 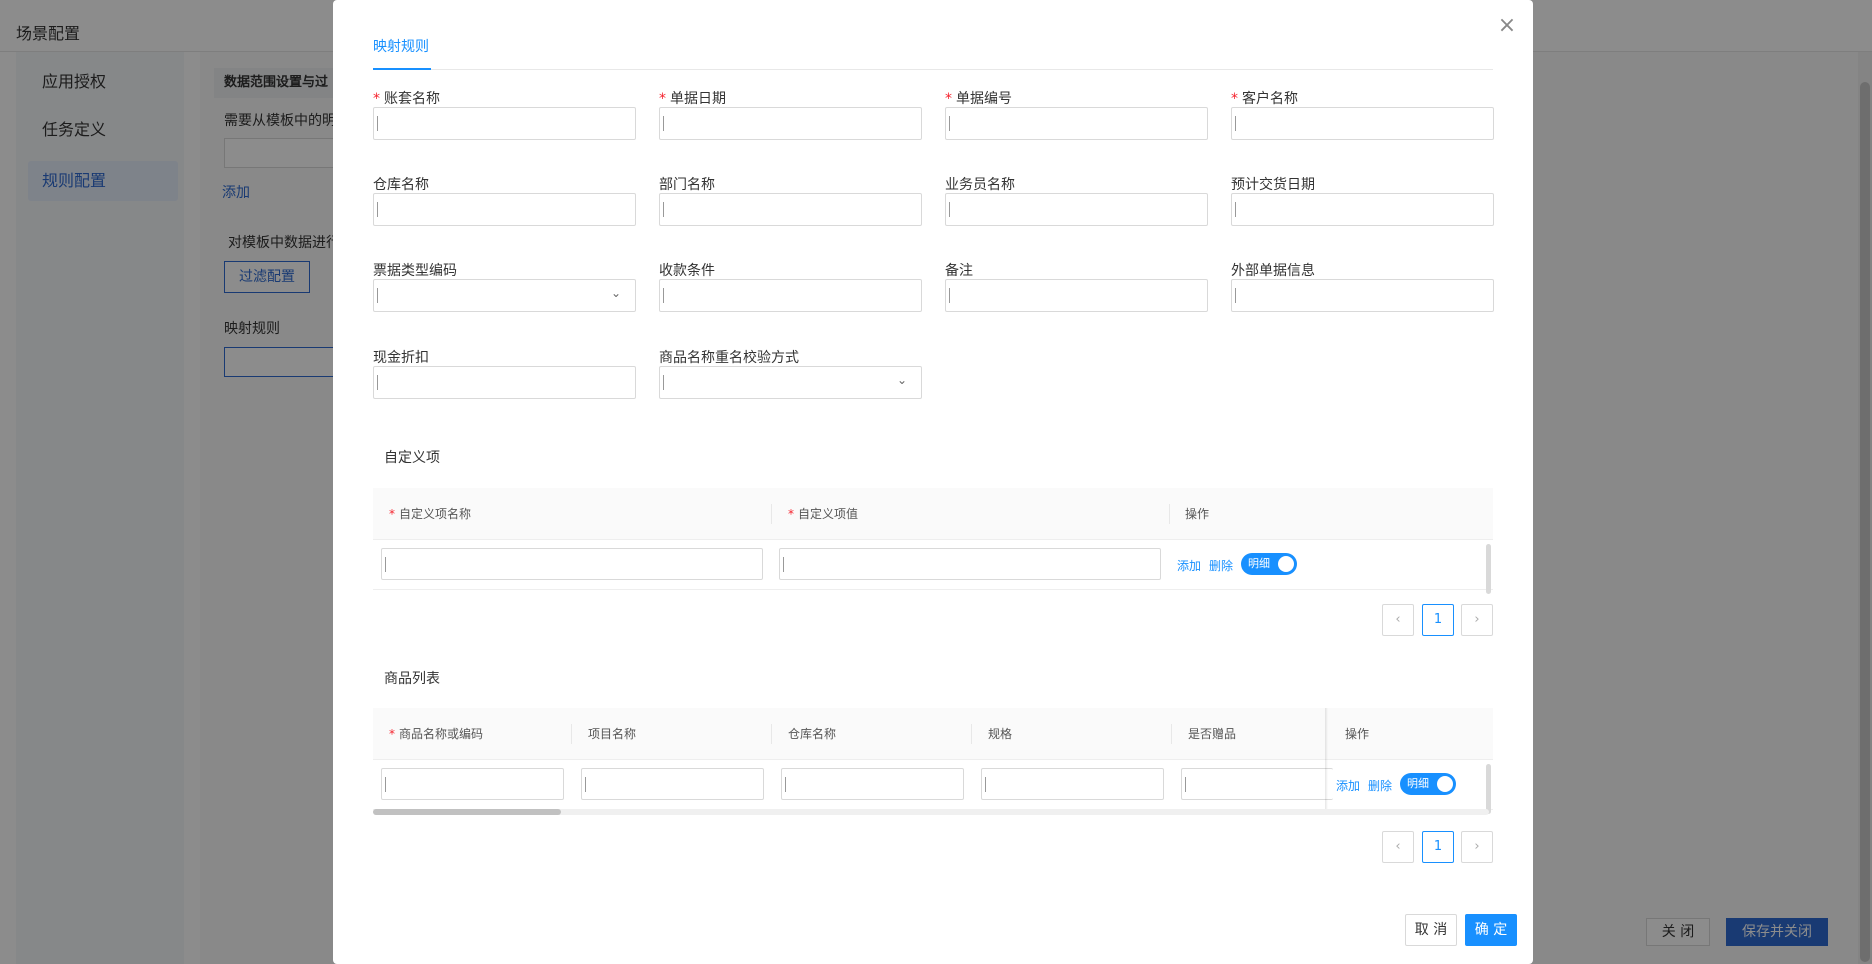 What do you see at coordinates (1431, 930) in the screenshot?
I see `cancel-button: 取 消` at bounding box center [1431, 930].